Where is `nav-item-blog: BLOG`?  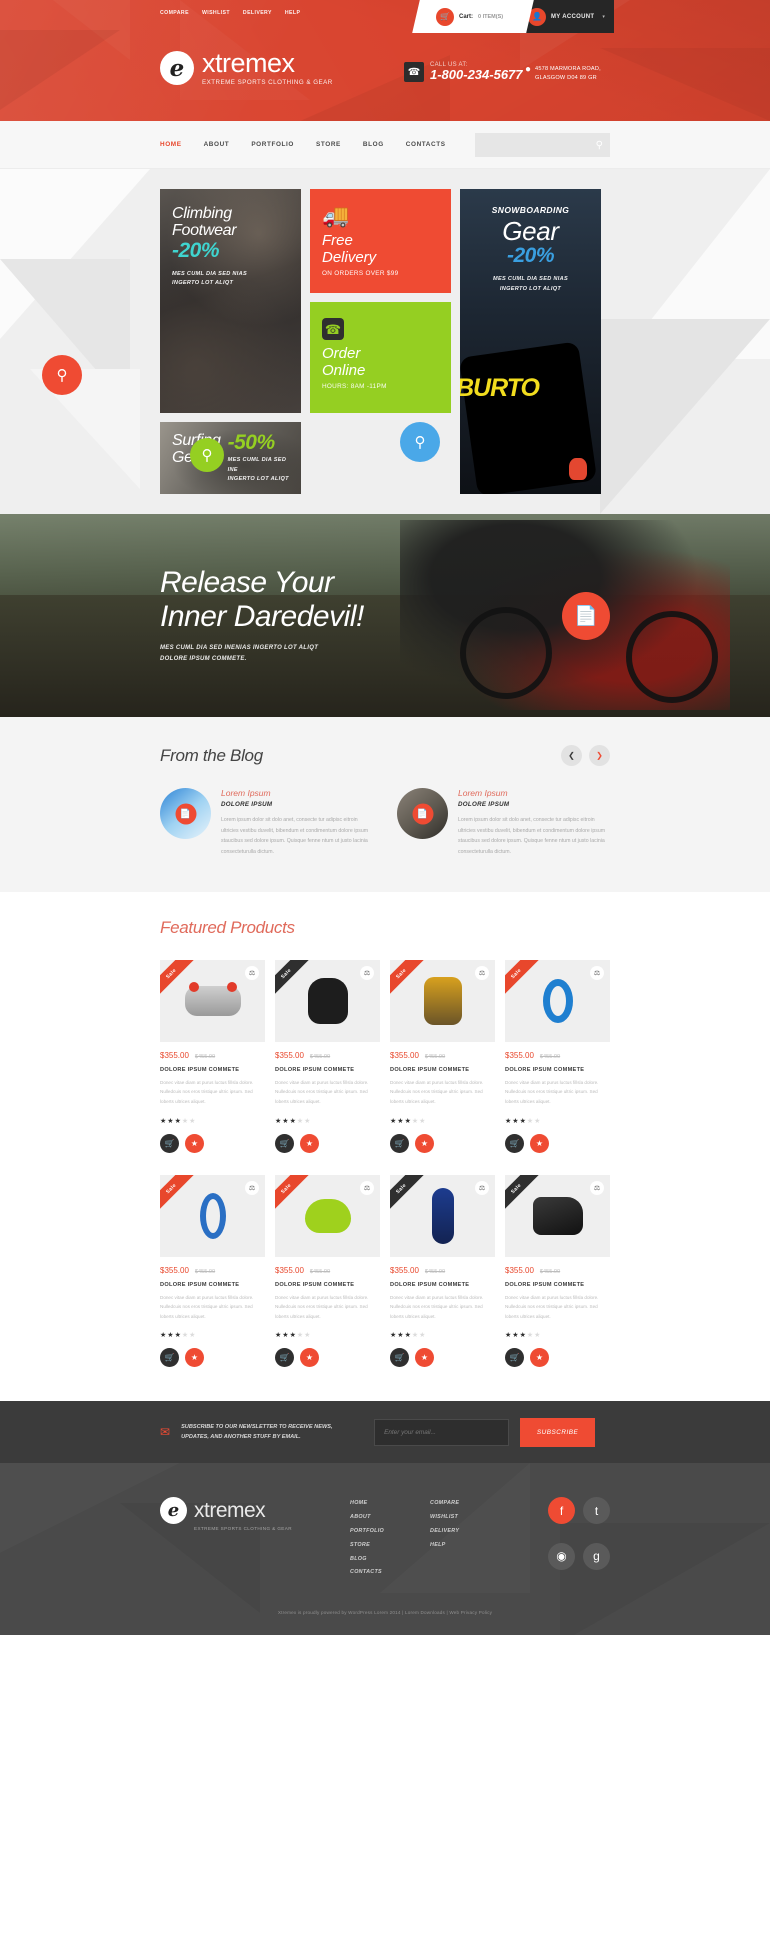
nav-item-blog: BLOG is located at coordinates (373, 144).